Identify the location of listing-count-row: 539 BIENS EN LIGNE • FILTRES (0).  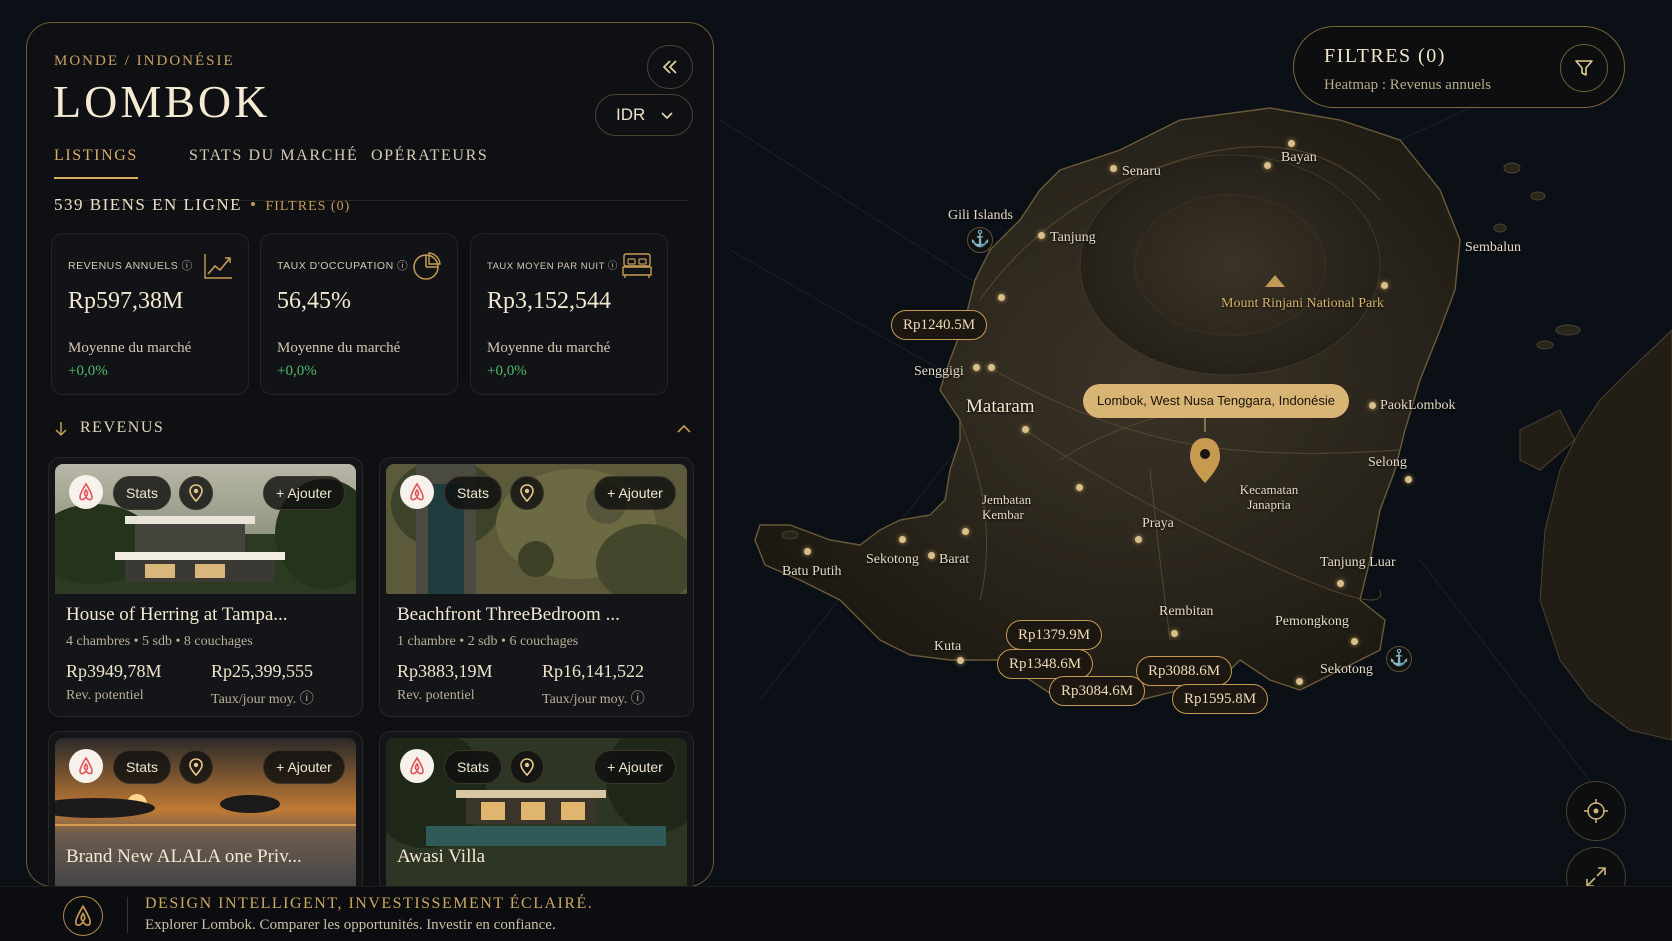
(202, 205).